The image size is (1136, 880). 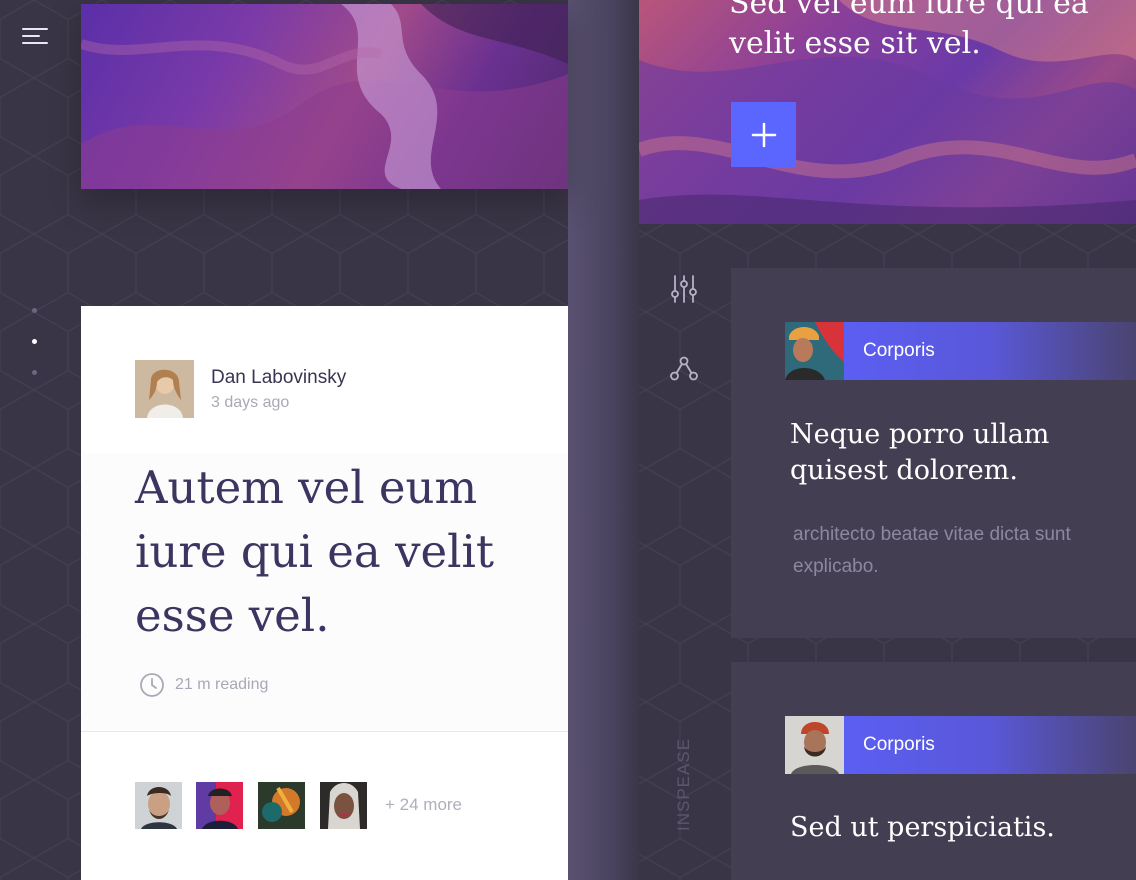 I want to click on sliders-icon, so click(x=684, y=291).